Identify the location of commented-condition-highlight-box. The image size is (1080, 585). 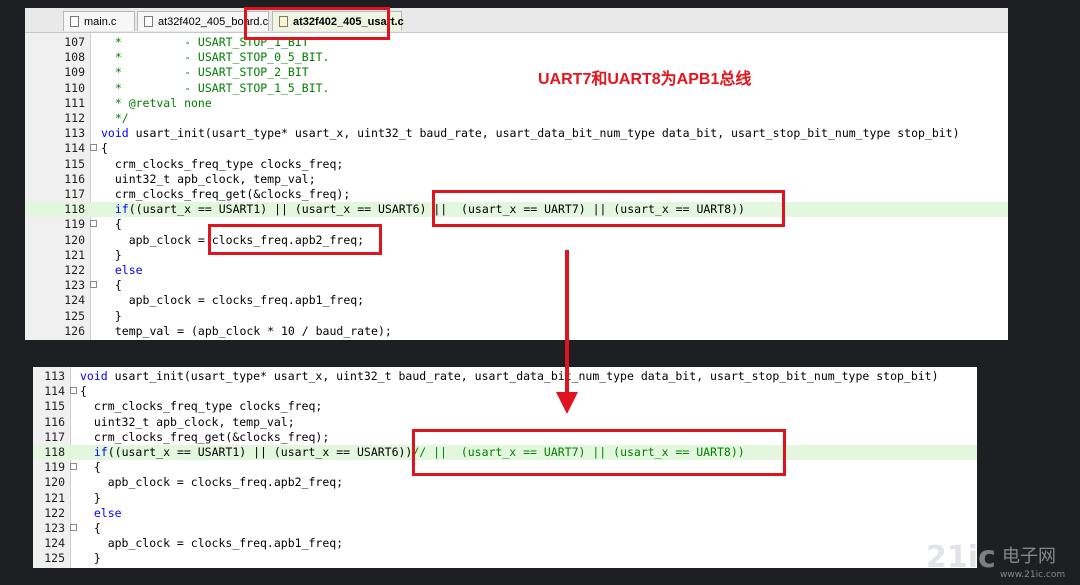
(599, 452).